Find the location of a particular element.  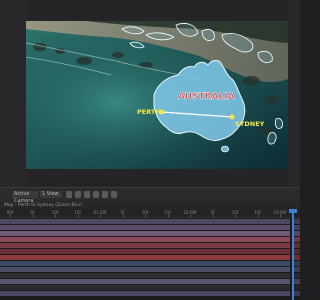

viewer-left-margin is located at coordinates (13, 93).